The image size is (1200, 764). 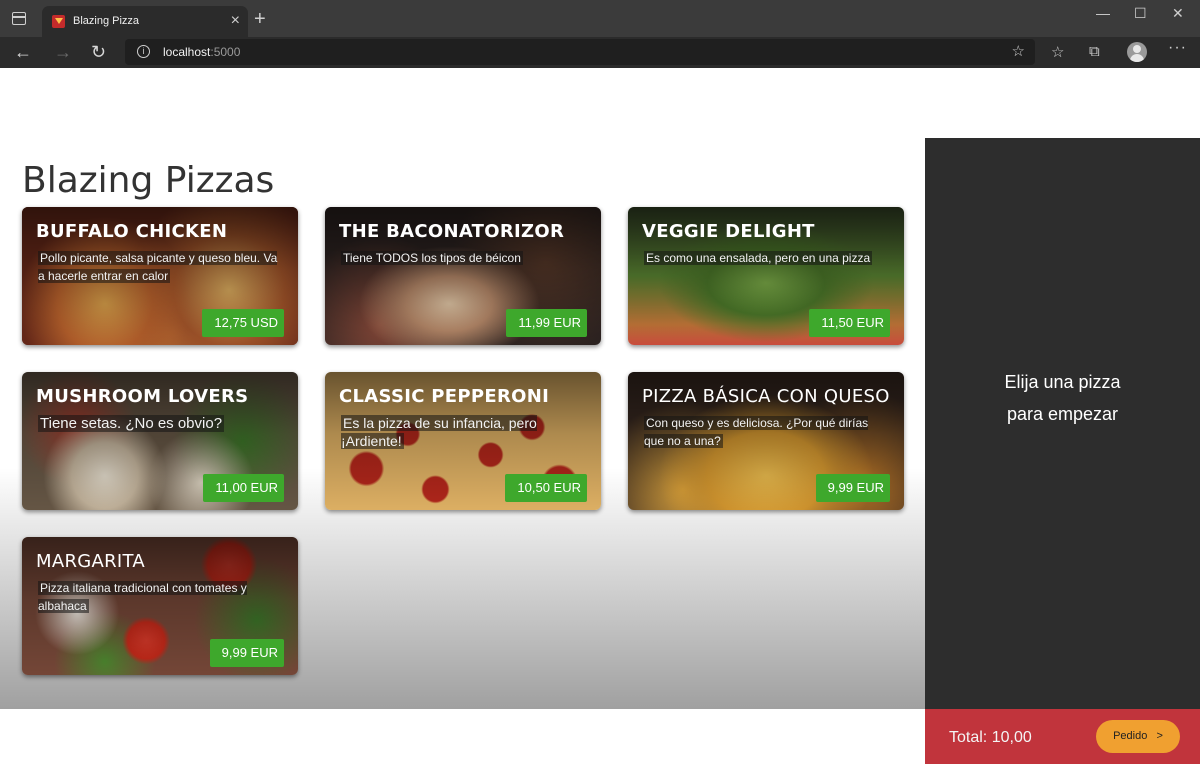 What do you see at coordinates (546, 488) in the screenshot?
I see `price-badge: 10,50 EUR` at bounding box center [546, 488].